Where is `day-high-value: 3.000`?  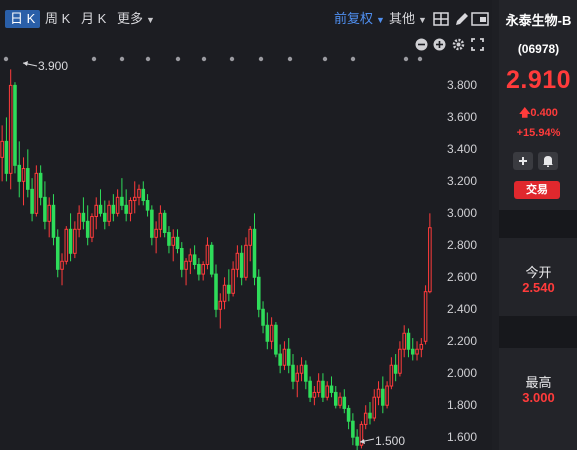 day-high-value: 3.000 is located at coordinates (538, 397).